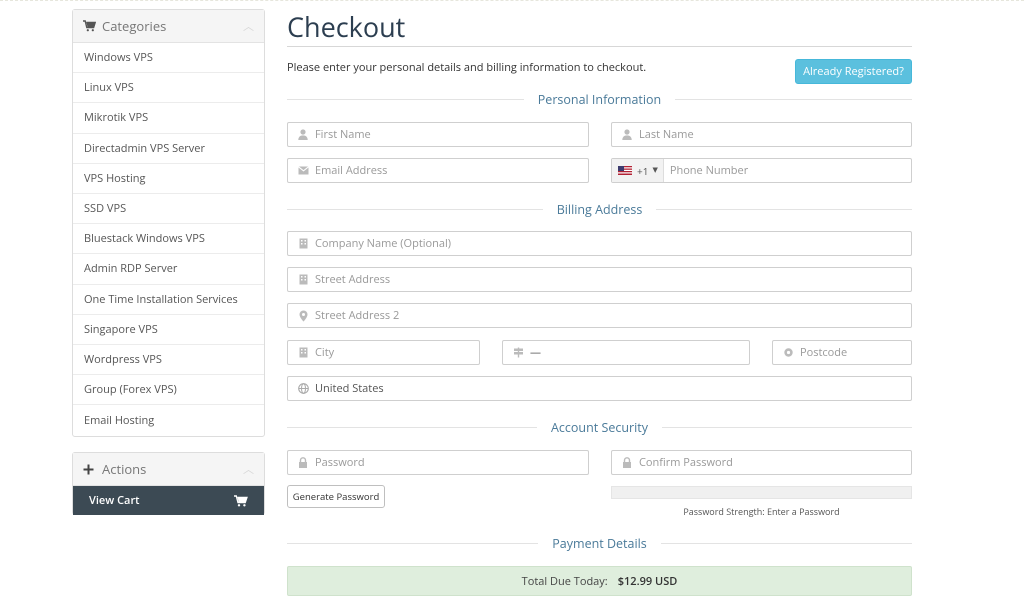 The width and height of the screenshot is (1024, 596). I want to click on map-marker-icon, so click(303, 316).